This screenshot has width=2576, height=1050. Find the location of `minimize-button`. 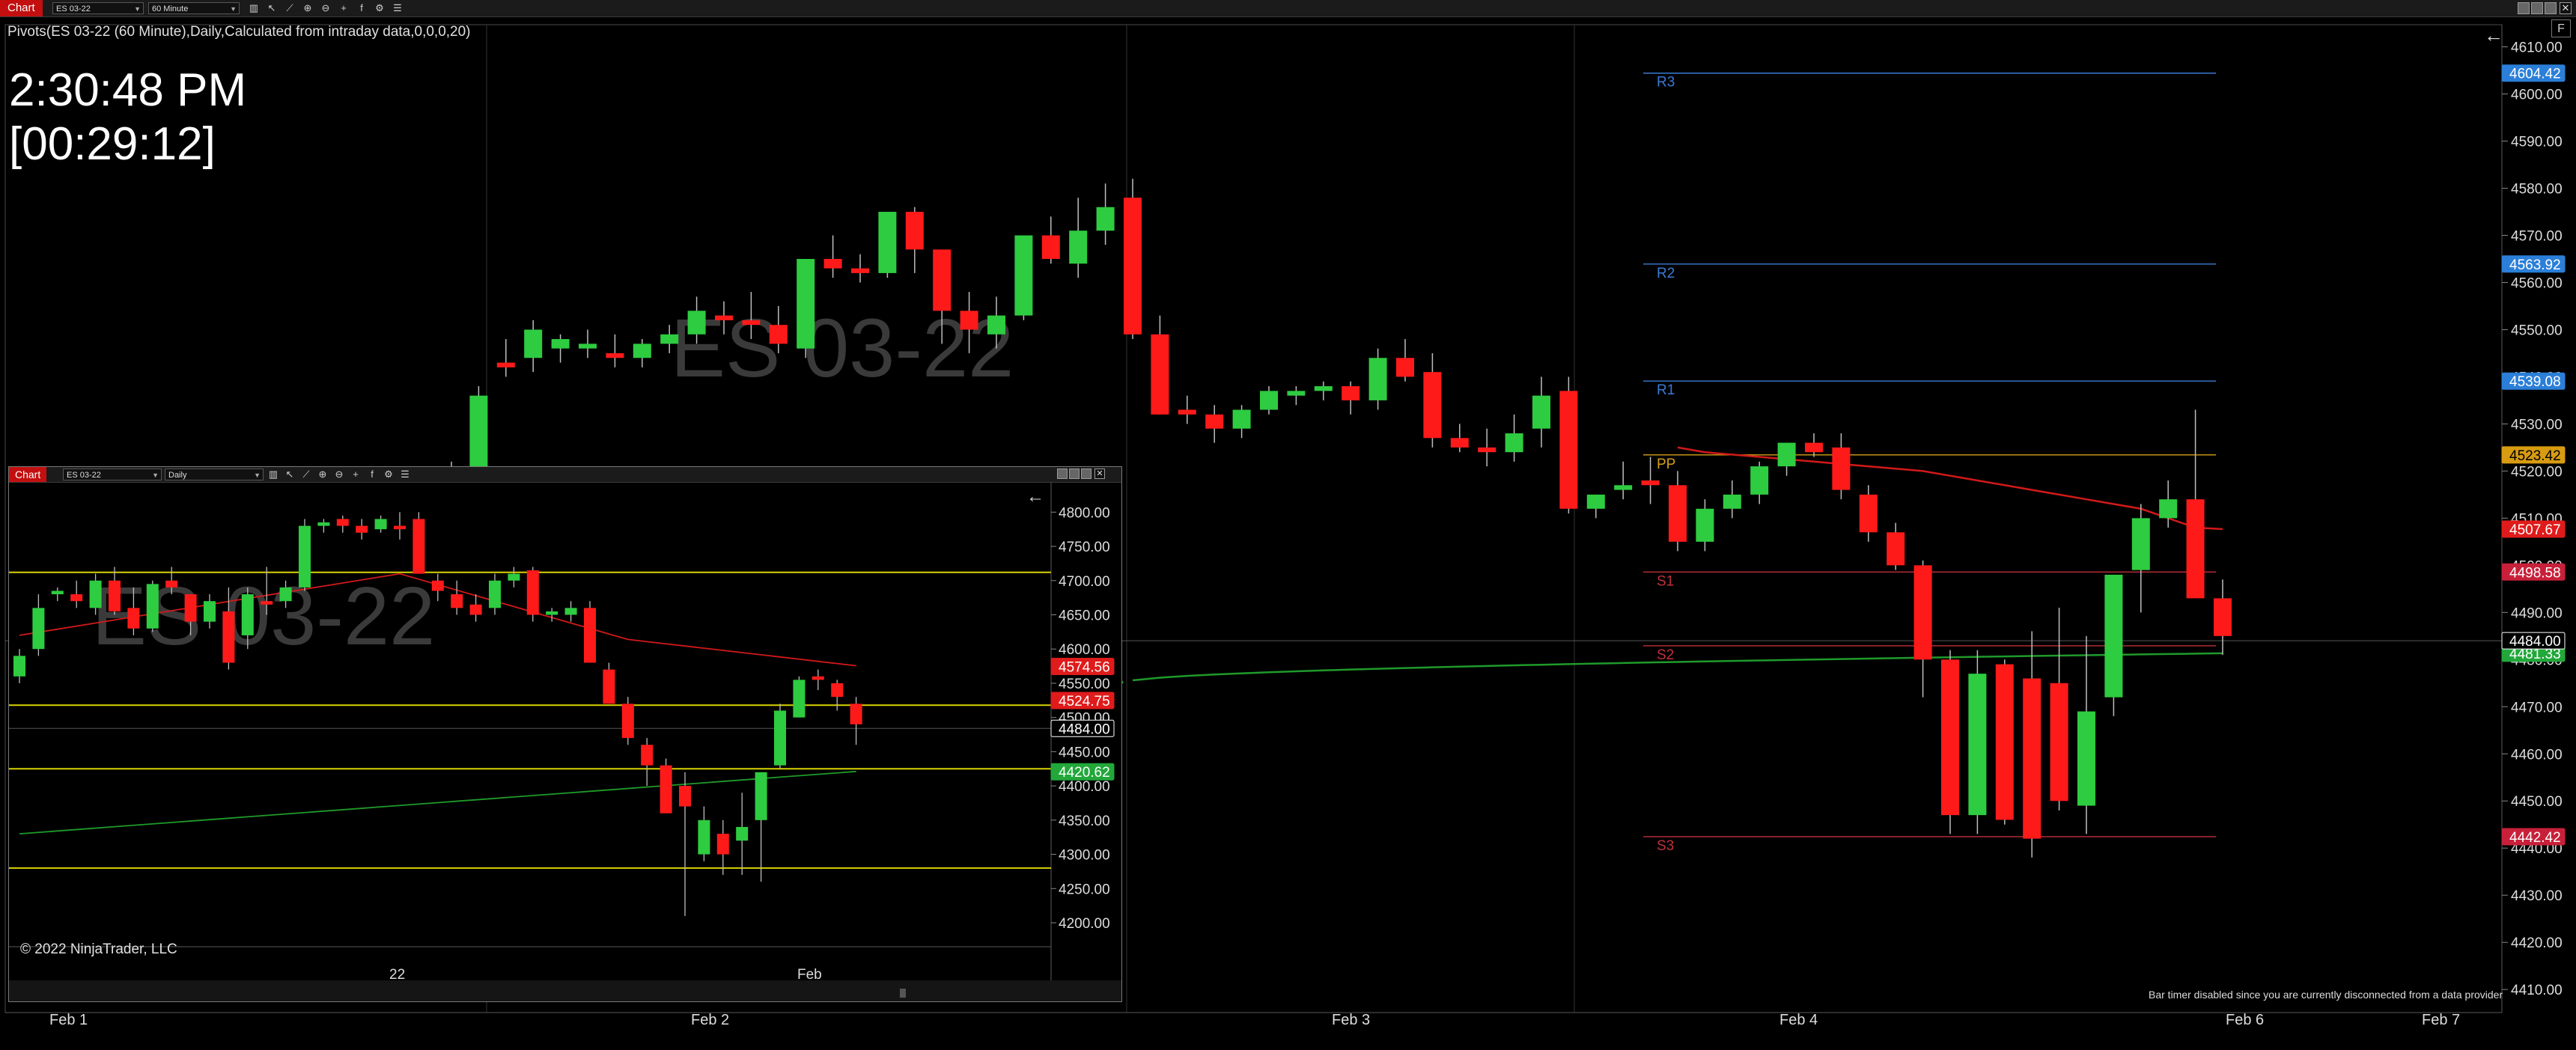

minimize-button is located at coordinates (2524, 8).